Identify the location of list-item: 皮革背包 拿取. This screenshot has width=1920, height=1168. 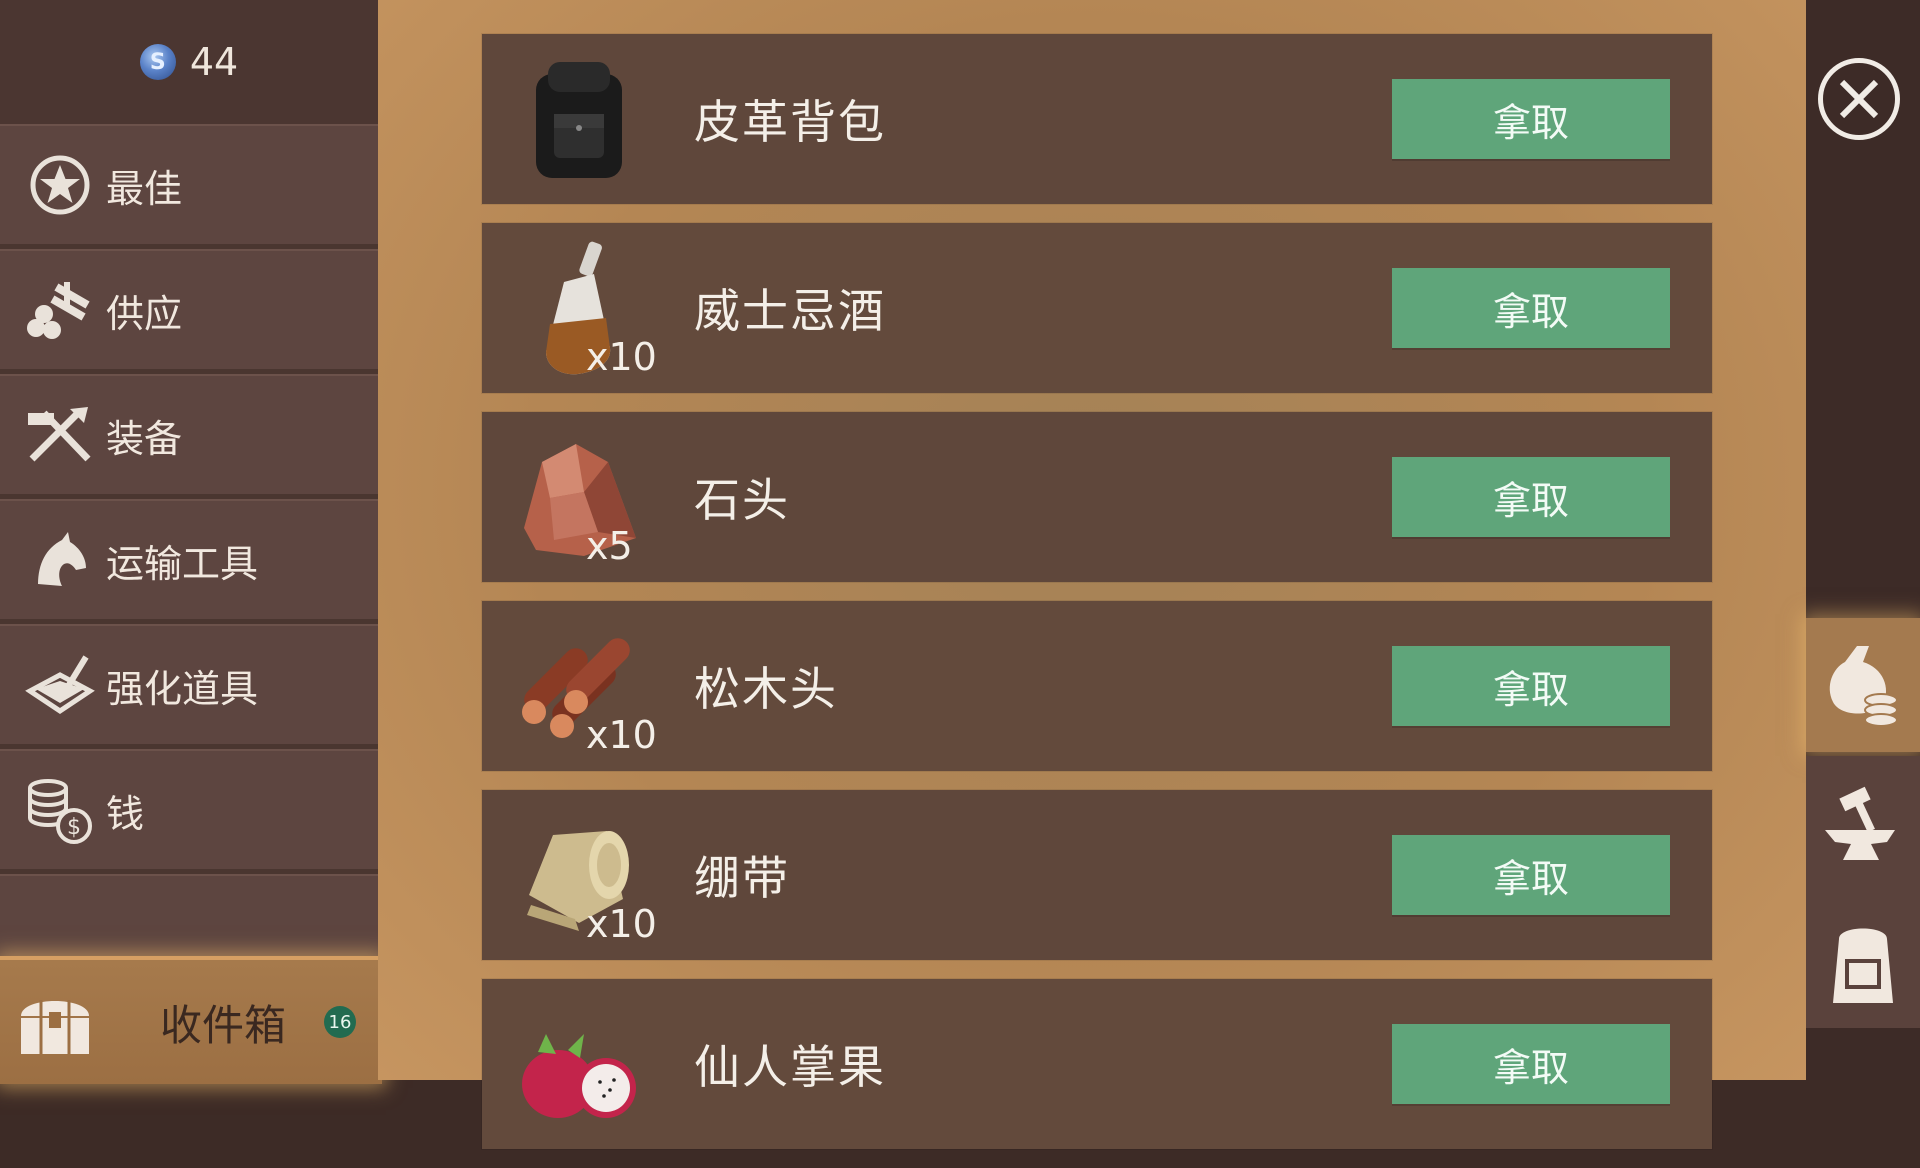
(1097, 119).